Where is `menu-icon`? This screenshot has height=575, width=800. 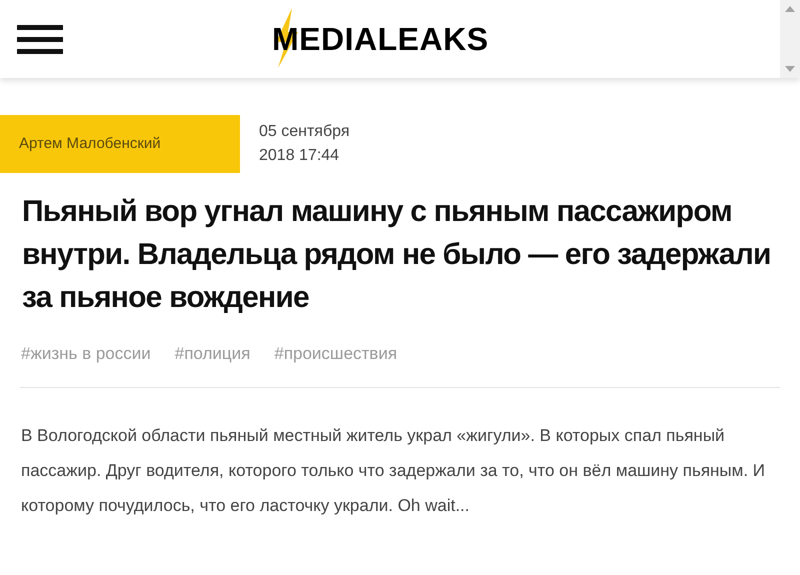
menu-icon is located at coordinates (40, 39).